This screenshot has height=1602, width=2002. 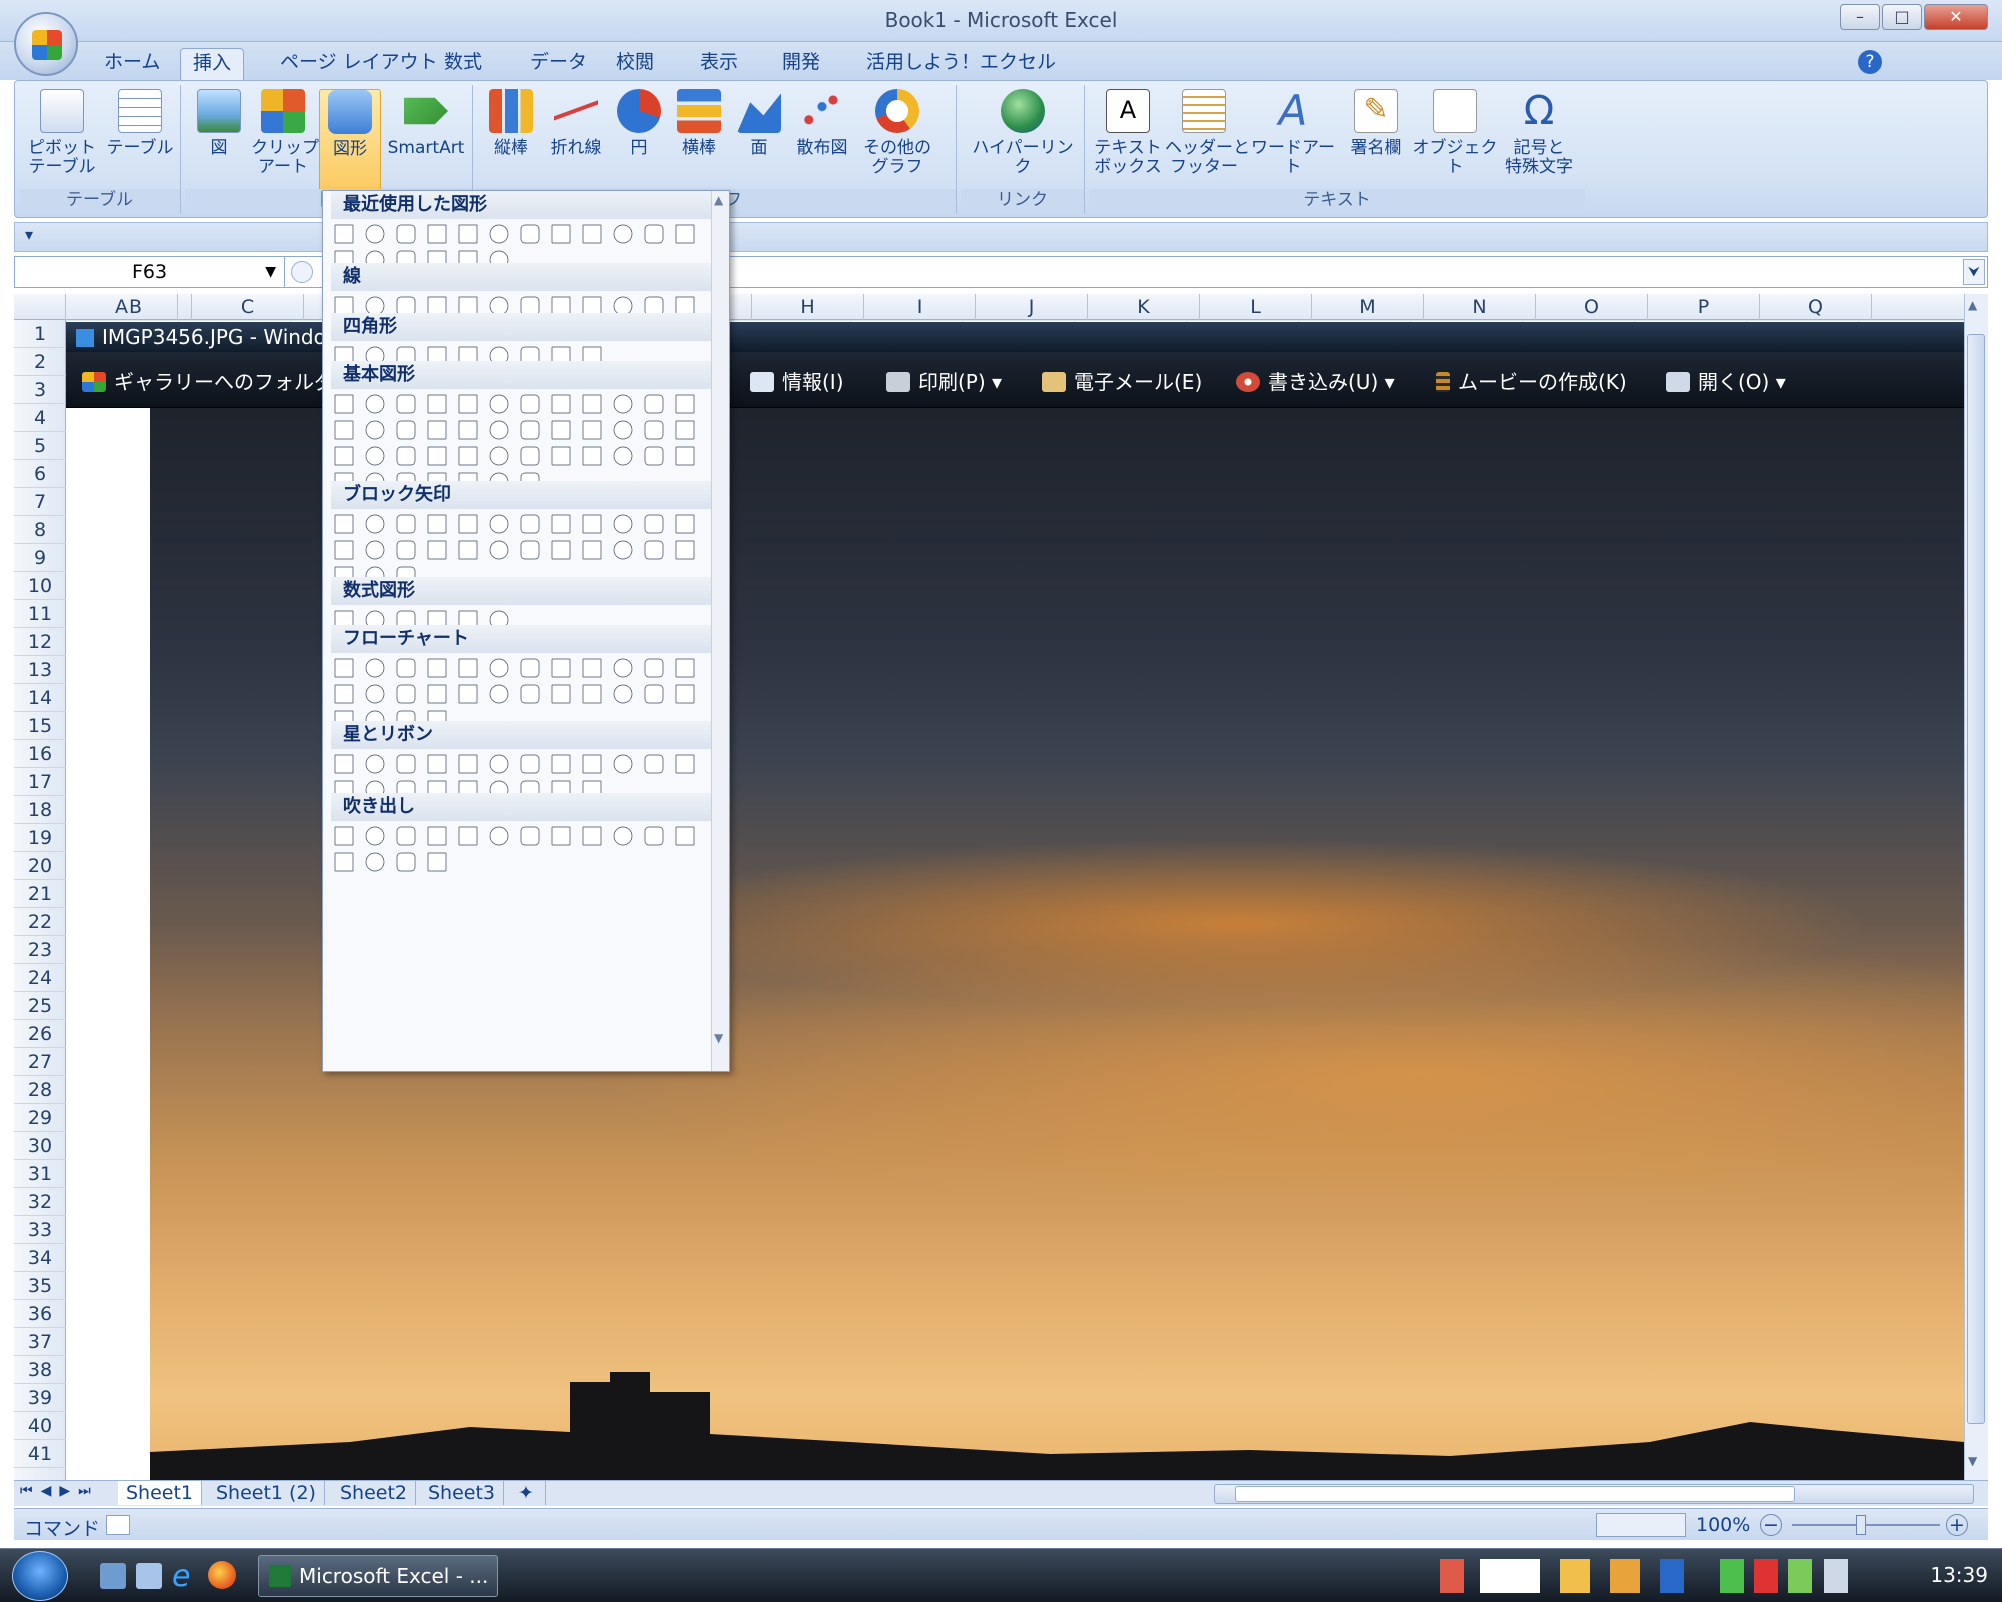 I want to click on zoom-slider, so click(x=1866, y=1525).